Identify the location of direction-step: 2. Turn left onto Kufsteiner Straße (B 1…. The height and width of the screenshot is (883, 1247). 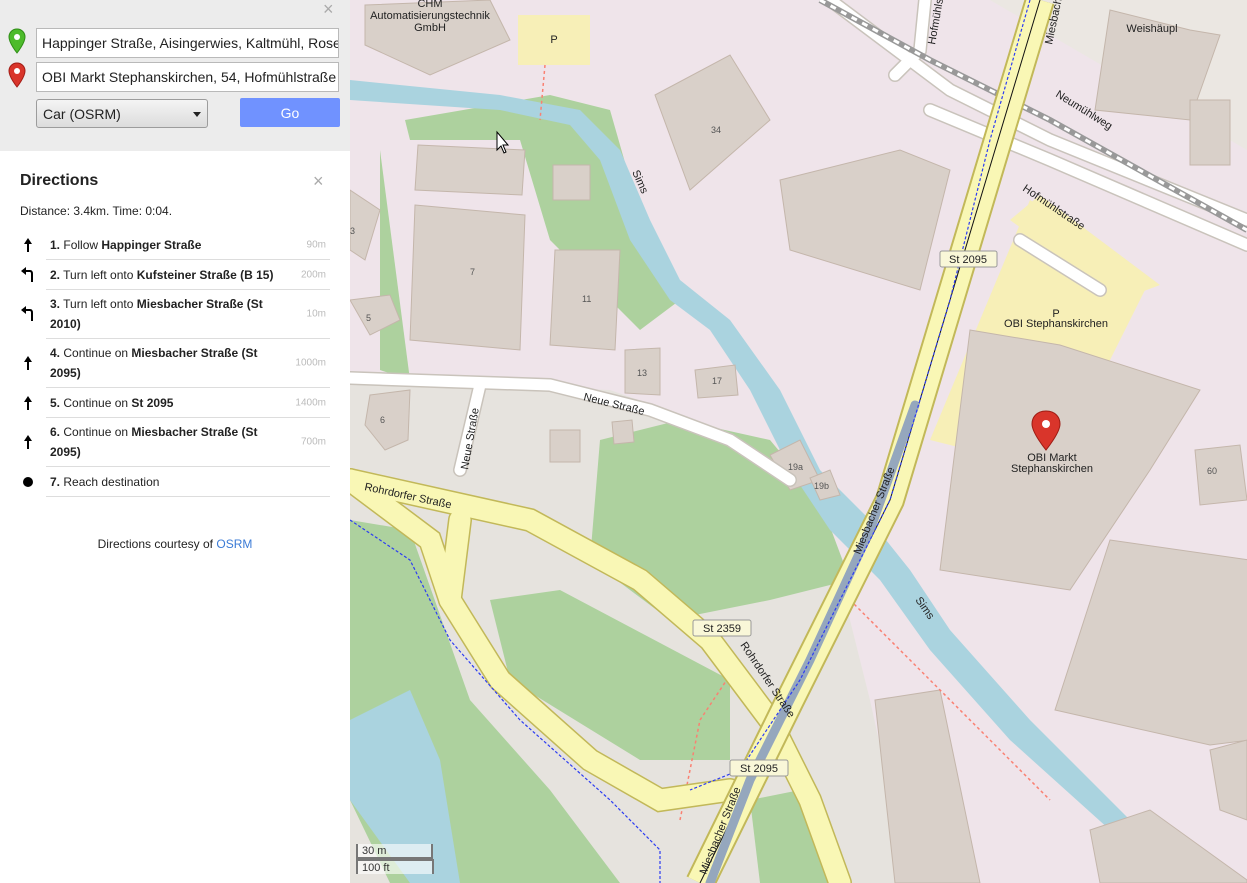
(175, 275).